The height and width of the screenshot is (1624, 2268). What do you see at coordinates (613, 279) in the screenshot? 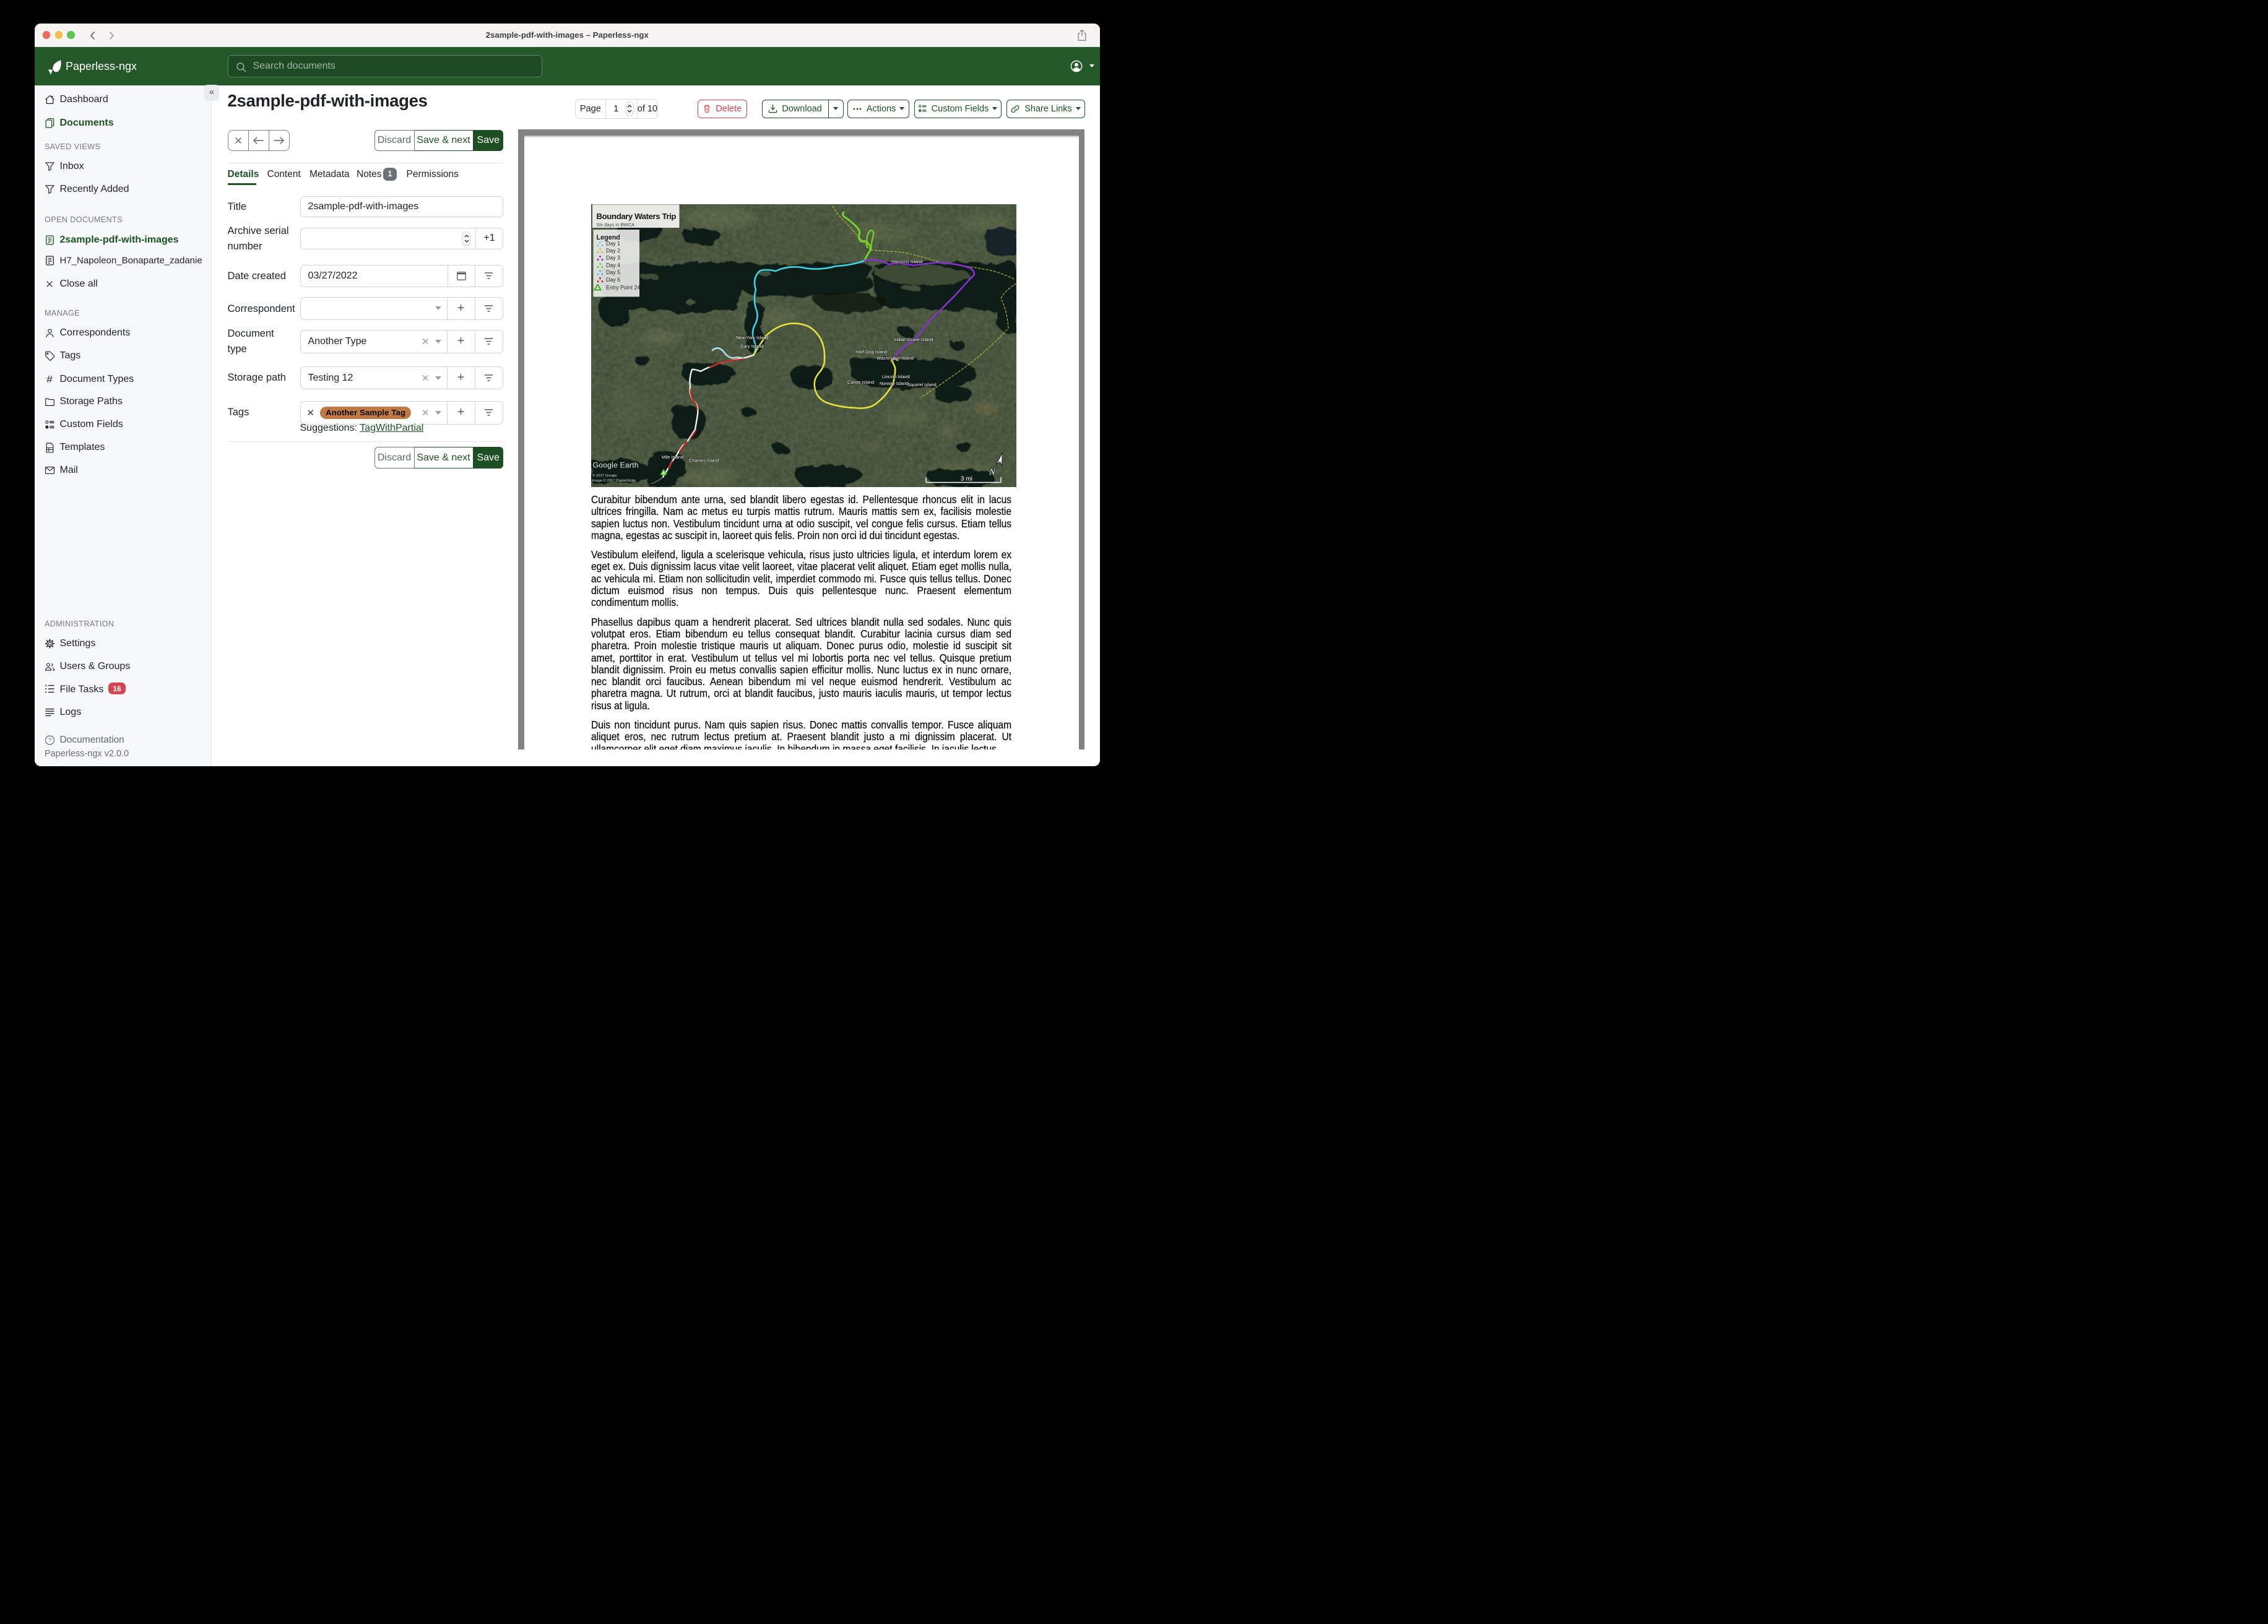
I see `svg-text: Day 6` at bounding box center [613, 279].